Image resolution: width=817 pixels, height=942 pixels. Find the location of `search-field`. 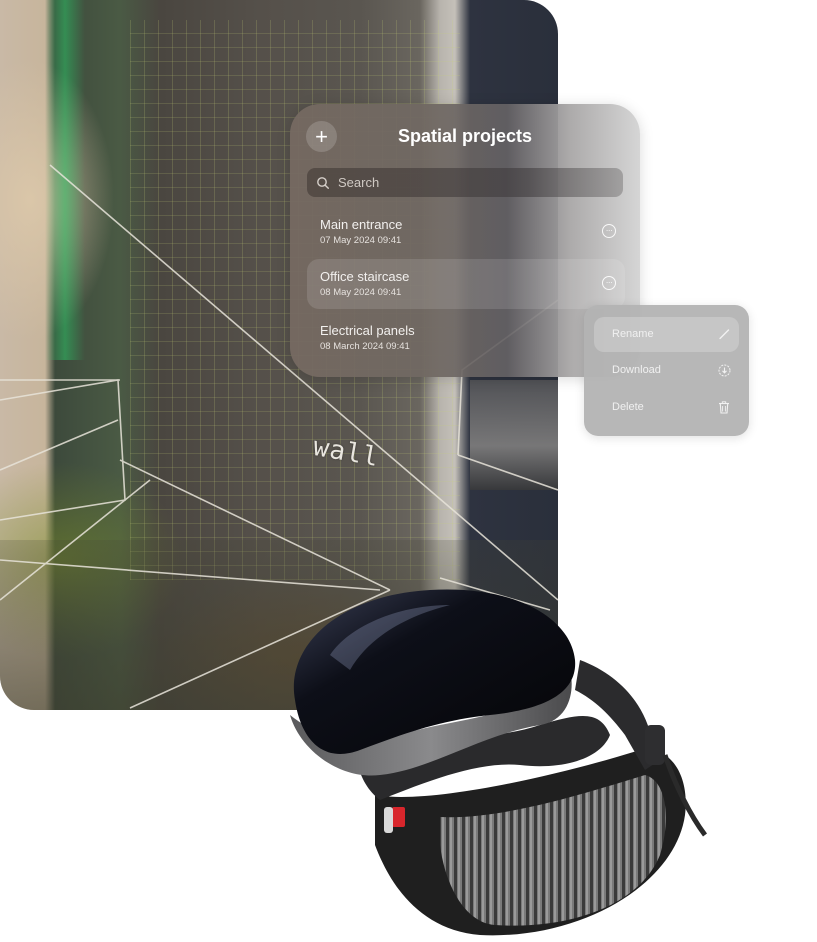

search-field is located at coordinates (465, 182).